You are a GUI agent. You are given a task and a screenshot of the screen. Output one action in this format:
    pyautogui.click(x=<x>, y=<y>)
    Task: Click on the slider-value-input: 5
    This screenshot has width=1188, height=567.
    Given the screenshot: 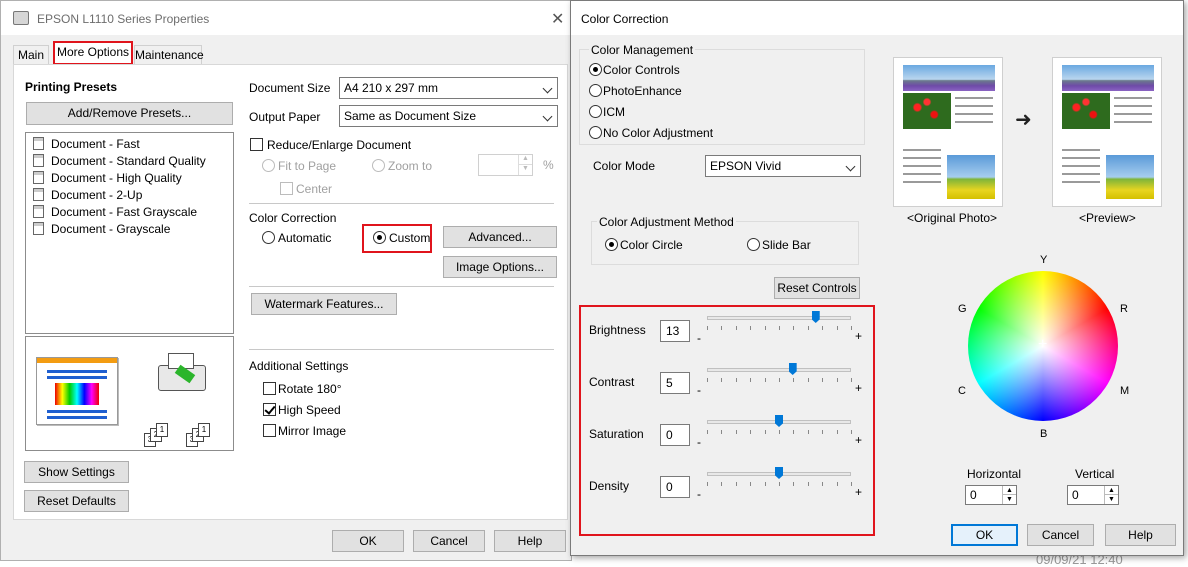 What is the action you would take?
    pyautogui.click(x=675, y=383)
    